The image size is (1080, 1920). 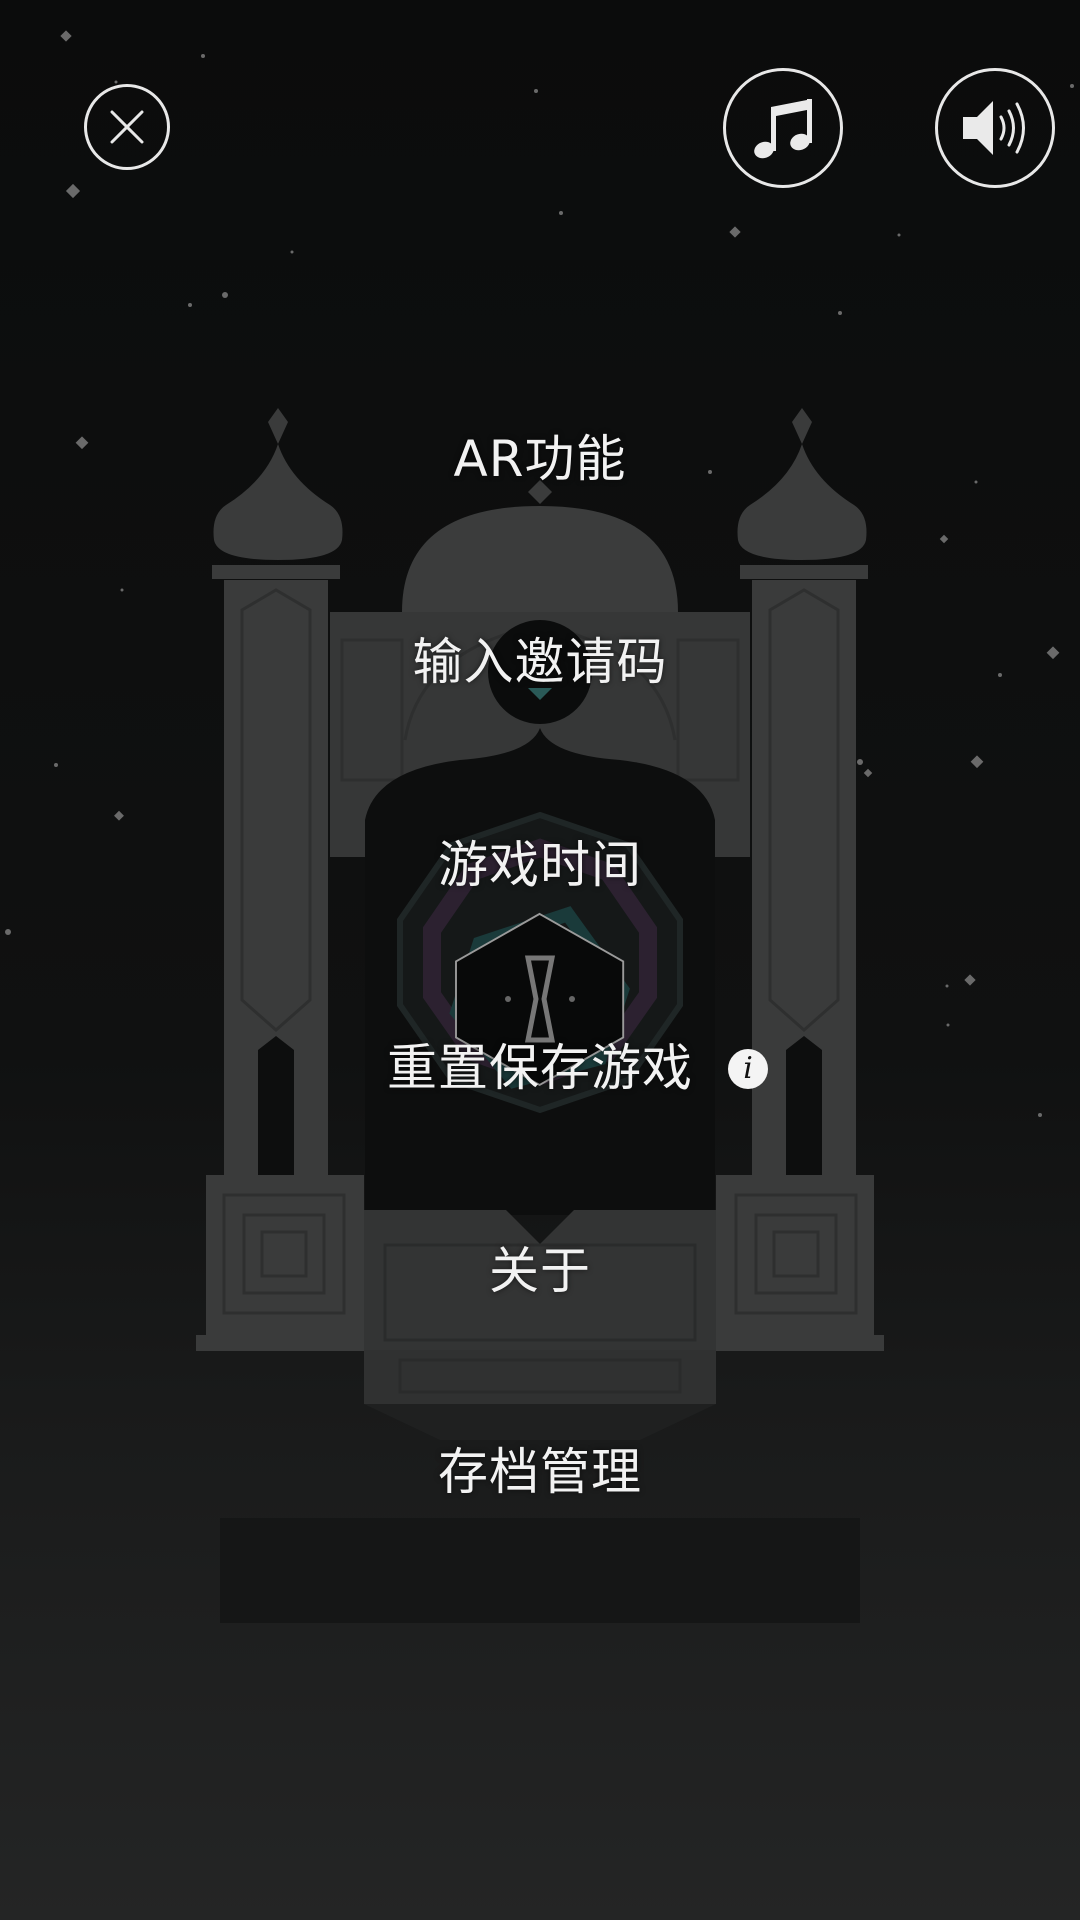 I want to click on menu-item-reset-save: 重置保存游戏, so click(x=540, y=1068).